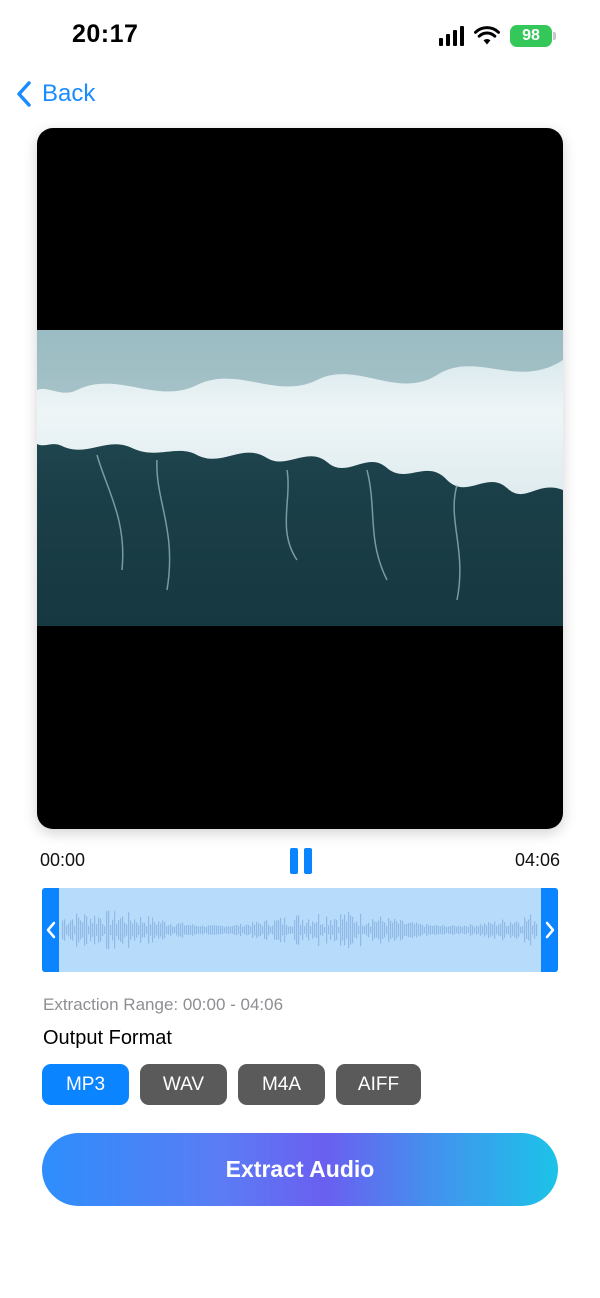 The image size is (600, 1298). I want to click on battery-level: 98, so click(531, 35).